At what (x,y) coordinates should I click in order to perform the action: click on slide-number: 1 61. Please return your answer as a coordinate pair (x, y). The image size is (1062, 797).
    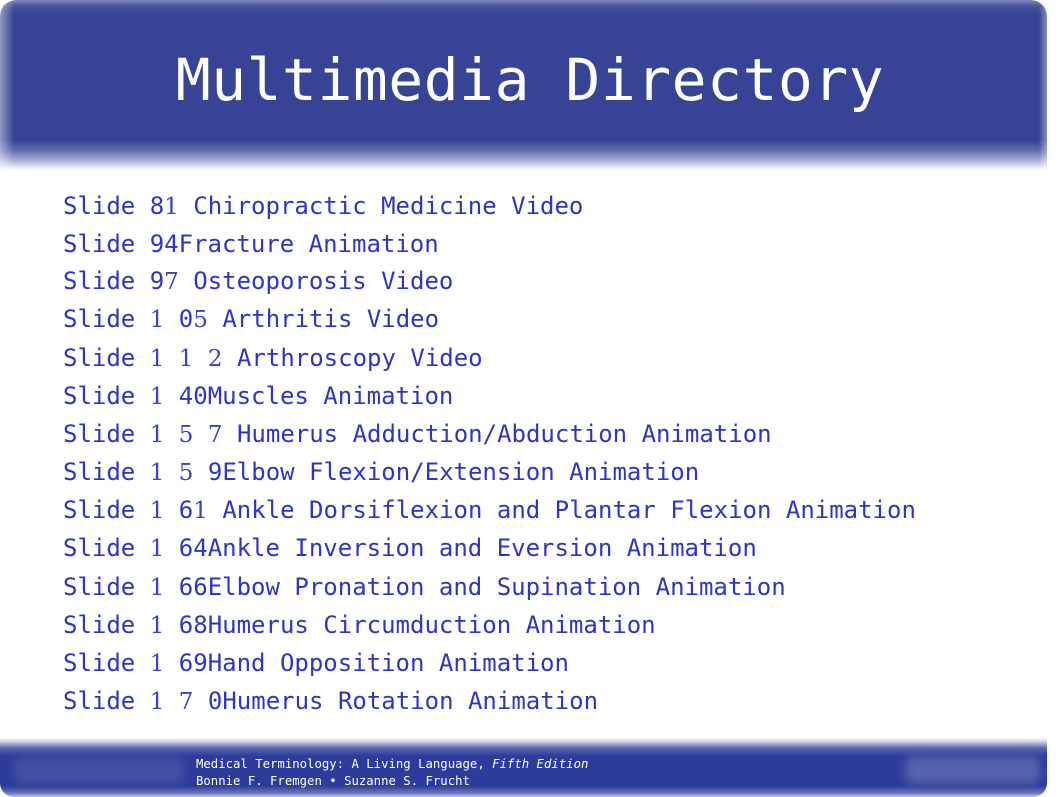
    Looking at the image, I should click on (186, 510).